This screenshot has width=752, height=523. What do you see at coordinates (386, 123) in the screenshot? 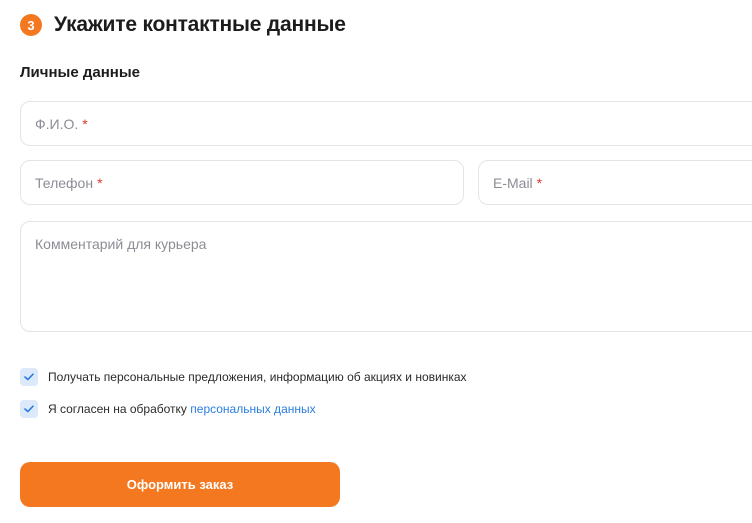
I see `fio-input: Ф.И.О. *` at bounding box center [386, 123].